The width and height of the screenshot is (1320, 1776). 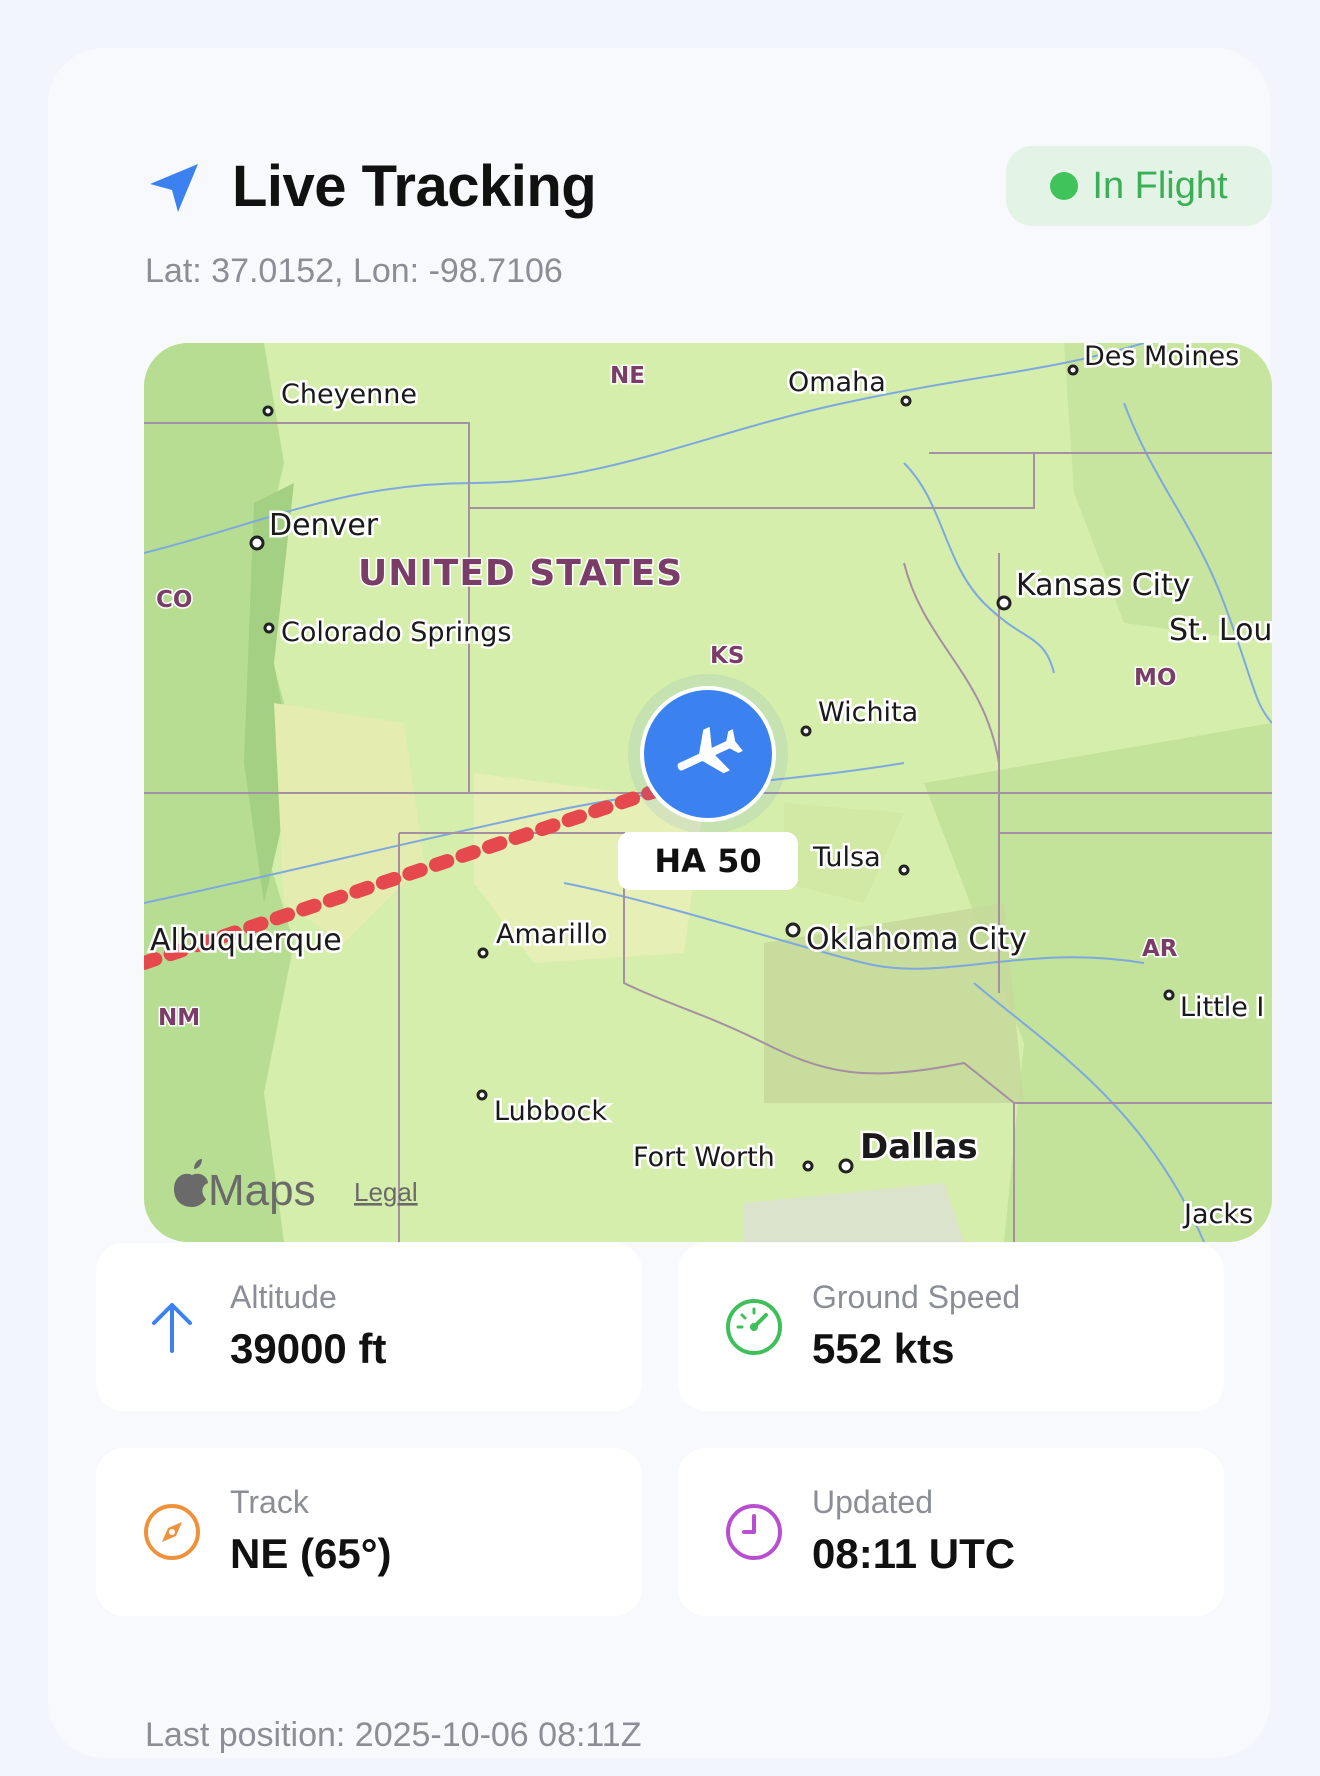 What do you see at coordinates (324, 525) in the screenshot?
I see `city-denver: Denver` at bounding box center [324, 525].